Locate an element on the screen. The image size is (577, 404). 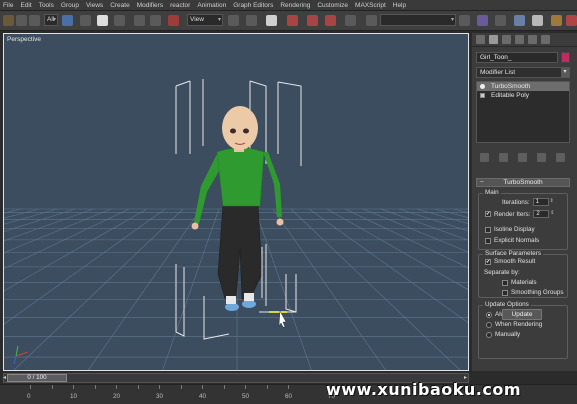
reference-coord-dropdown: View ▾ is located at coordinates (205, 20).